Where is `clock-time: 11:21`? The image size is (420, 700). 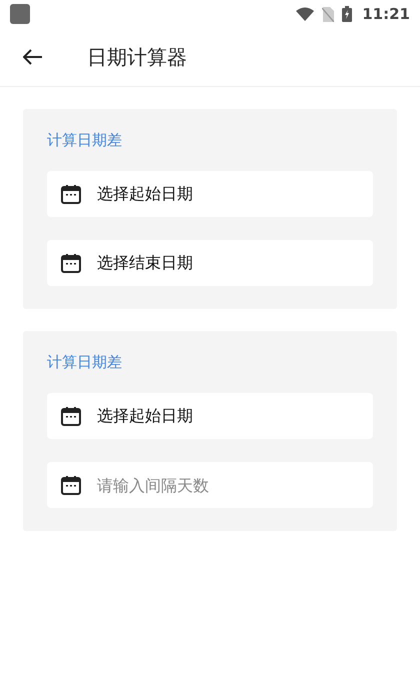
clock-time: 11:21 is located at coordinates (386, 14).